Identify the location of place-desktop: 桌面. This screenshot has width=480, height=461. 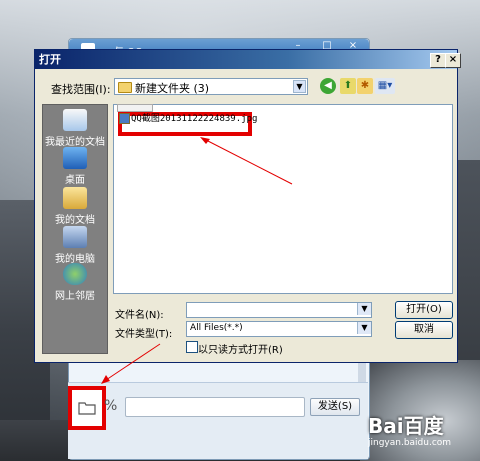
(75, 166).